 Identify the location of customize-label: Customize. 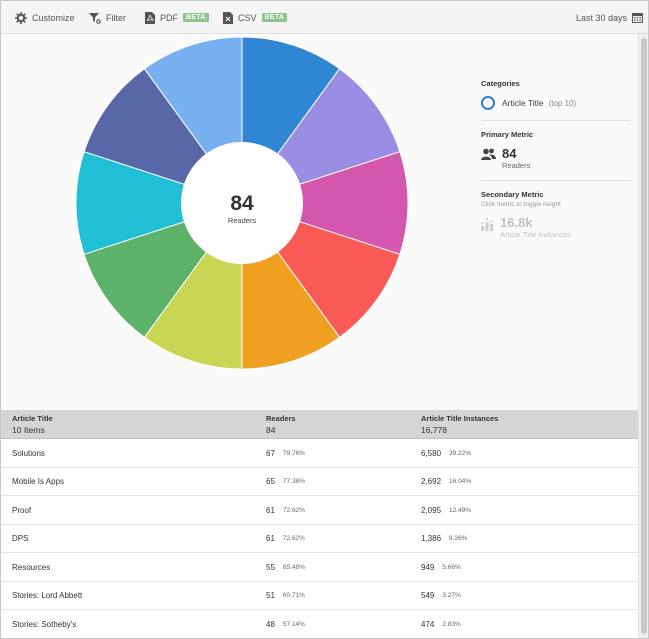
(53, 17).